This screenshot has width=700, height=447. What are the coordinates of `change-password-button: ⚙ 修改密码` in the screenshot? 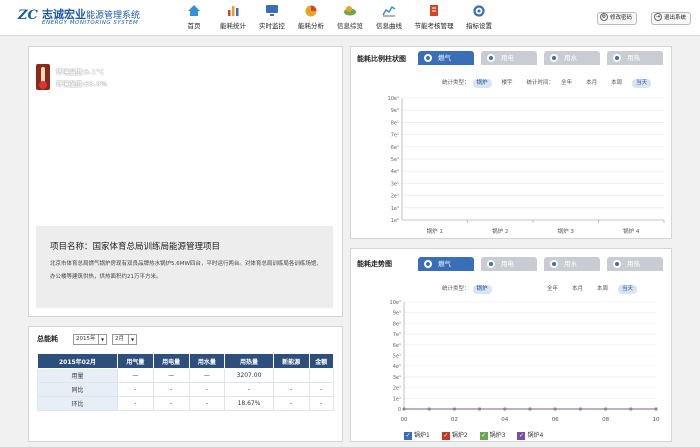 It's located at (617, 18).